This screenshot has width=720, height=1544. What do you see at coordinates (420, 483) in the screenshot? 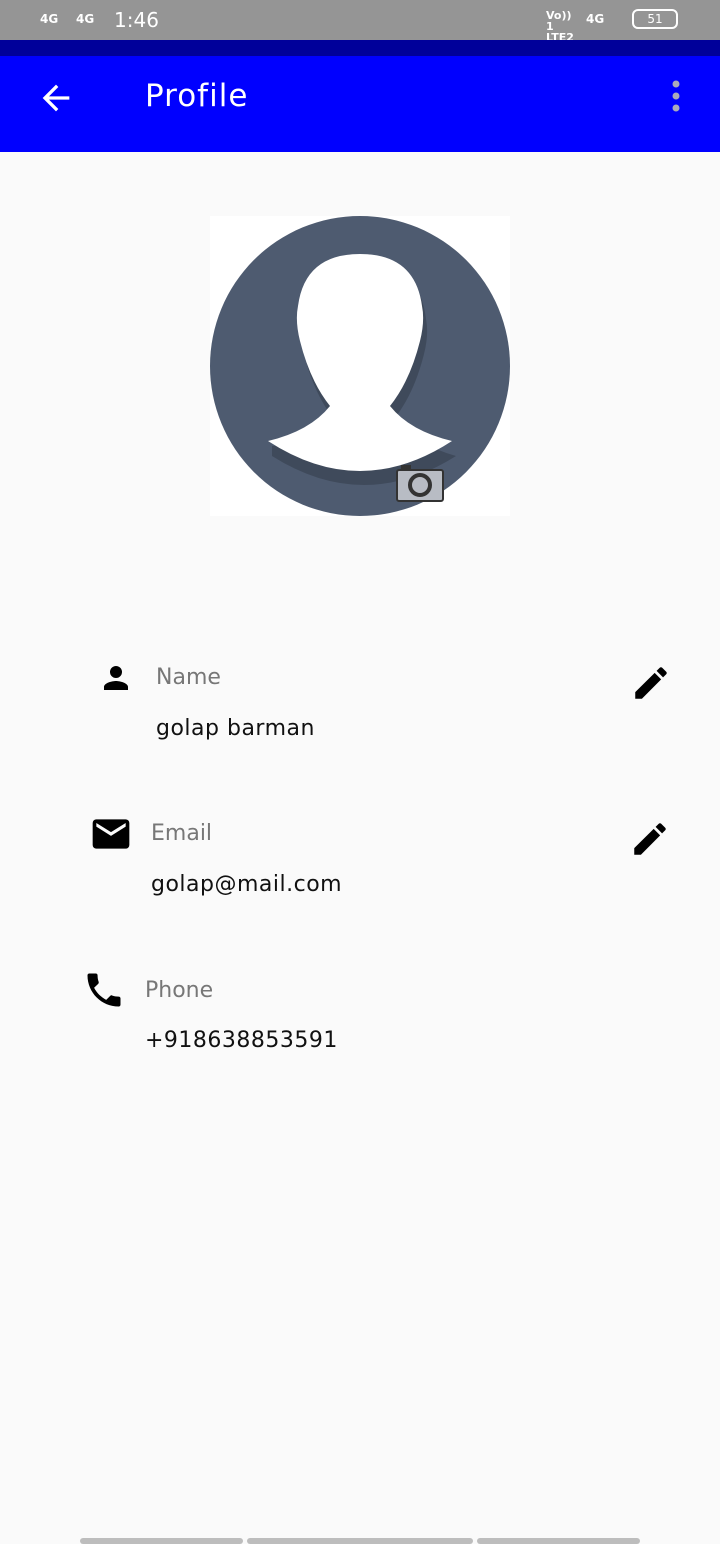
I see `camera-icon` at bounding box center [420, 483].